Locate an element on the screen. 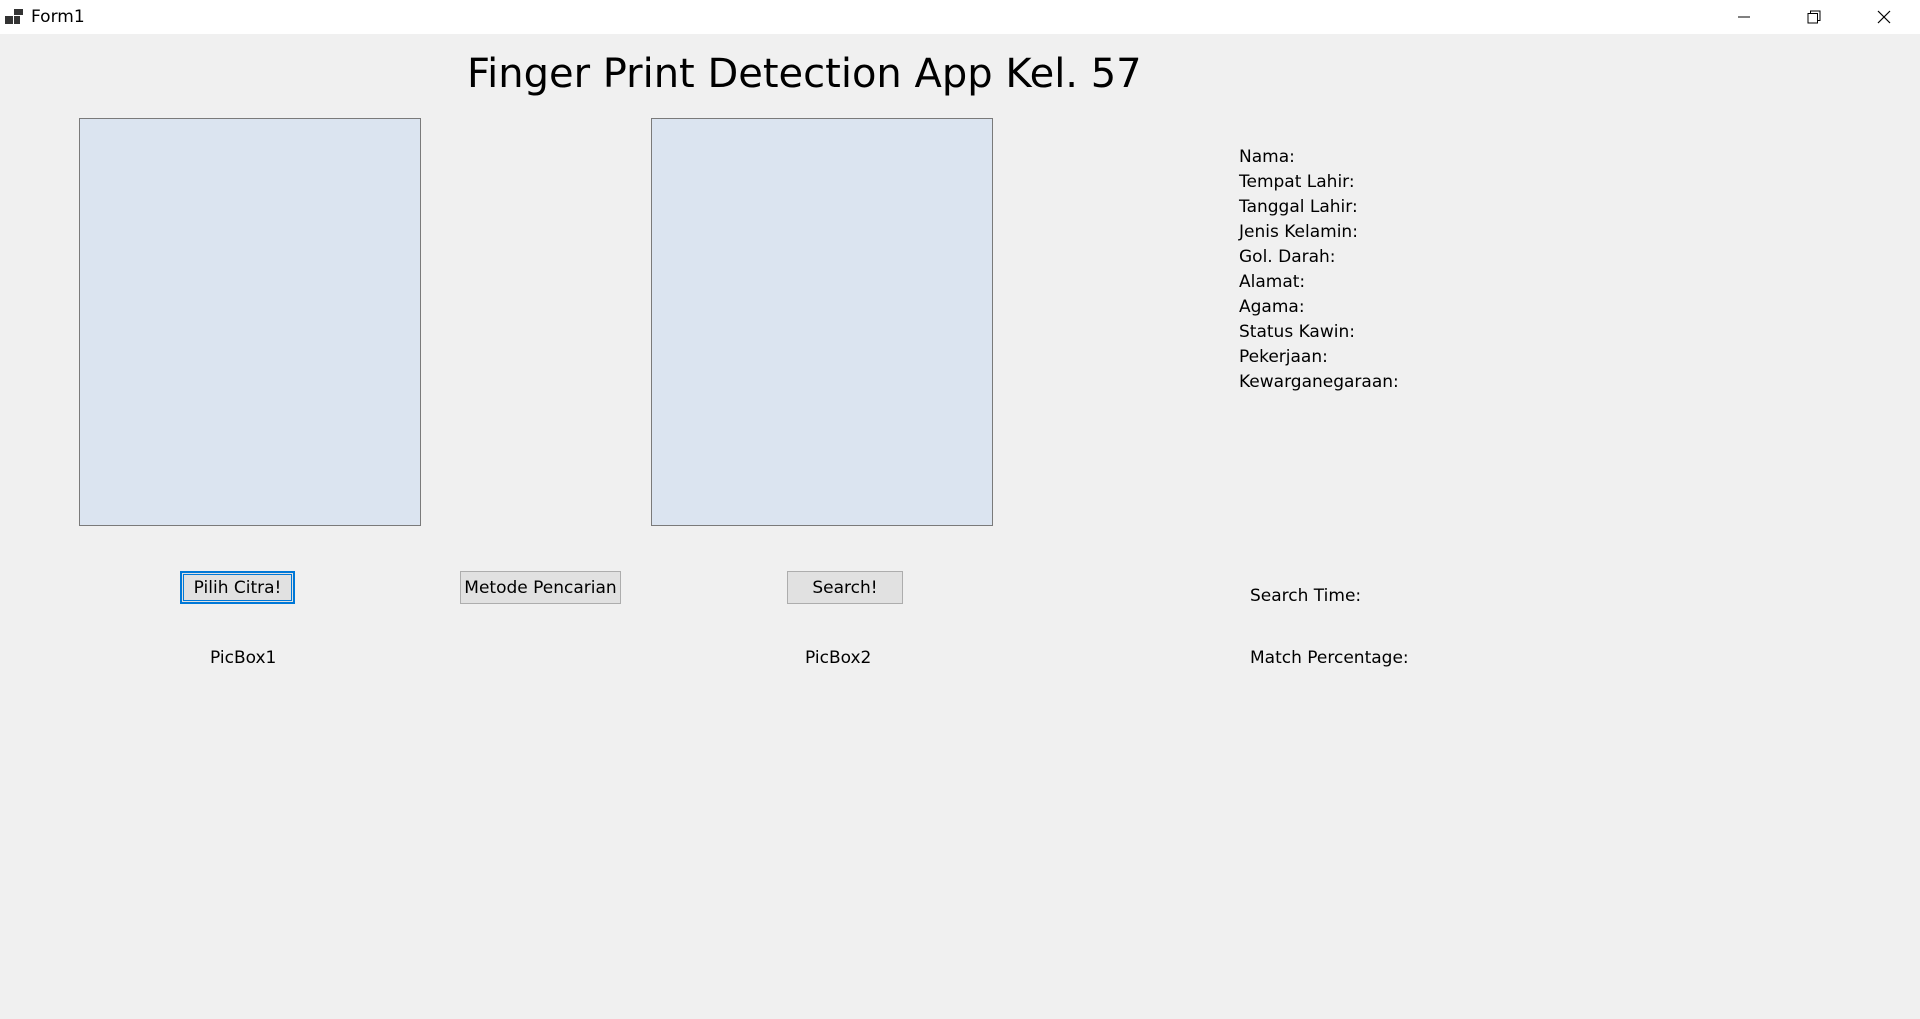 This screenshot has width=1920, height=1019. metode-pencarian-button: Metode Pencarian is located at coordinates (540, 587).